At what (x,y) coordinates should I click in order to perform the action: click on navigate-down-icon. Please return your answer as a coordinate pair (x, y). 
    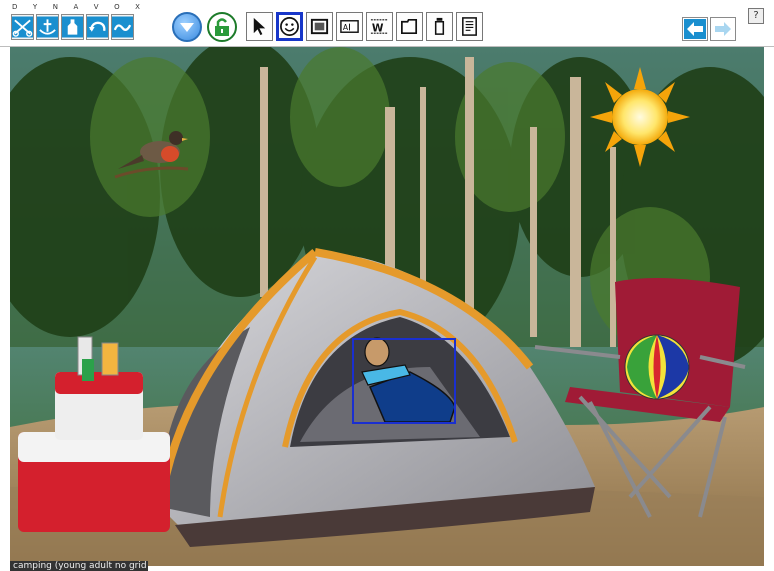
    Looking at the image, I should click on (187, 27).